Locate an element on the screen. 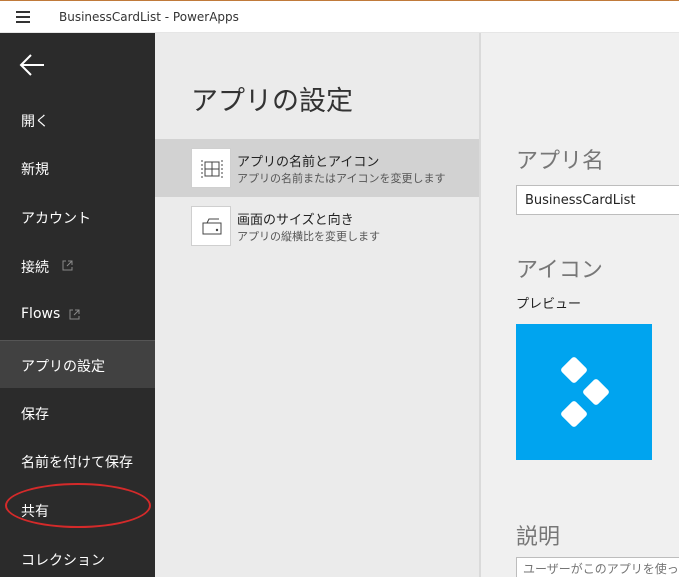 This screenshot has height=577, width=679. option-description: アプリの縦横比を変更します is located at coordinates (308, 236).